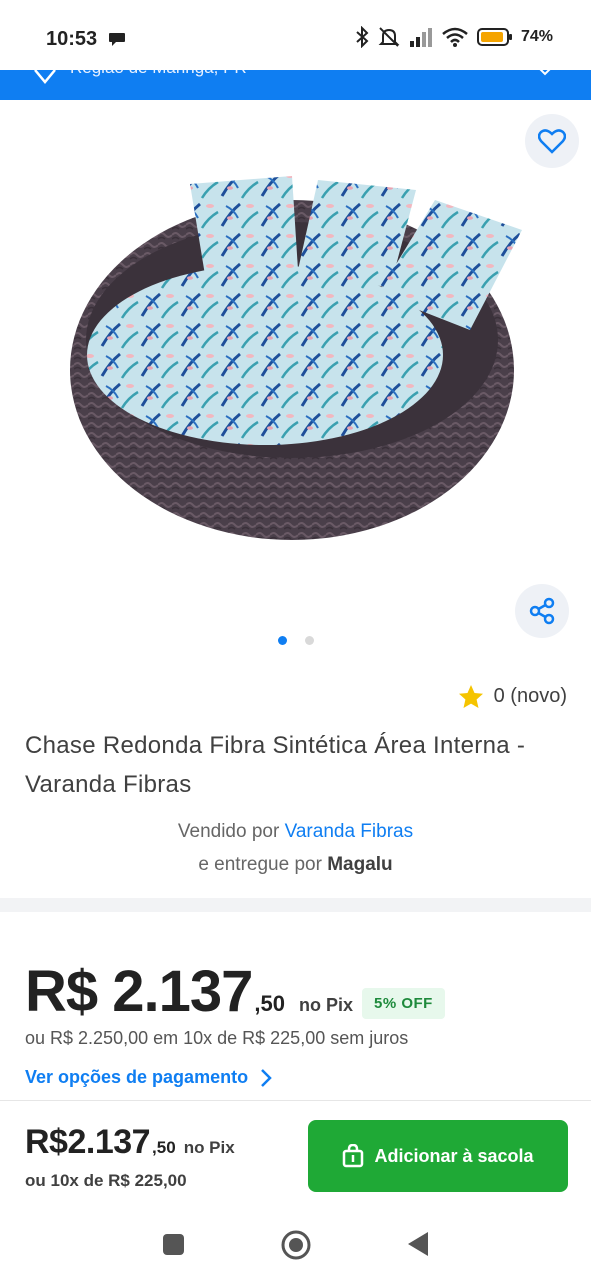 This screenshot has height=1280, width=591. What do you see at coordinates (269, 1003) in the screenshot?
I see `price-cents: ,50` at bounding box center [269, 1003].